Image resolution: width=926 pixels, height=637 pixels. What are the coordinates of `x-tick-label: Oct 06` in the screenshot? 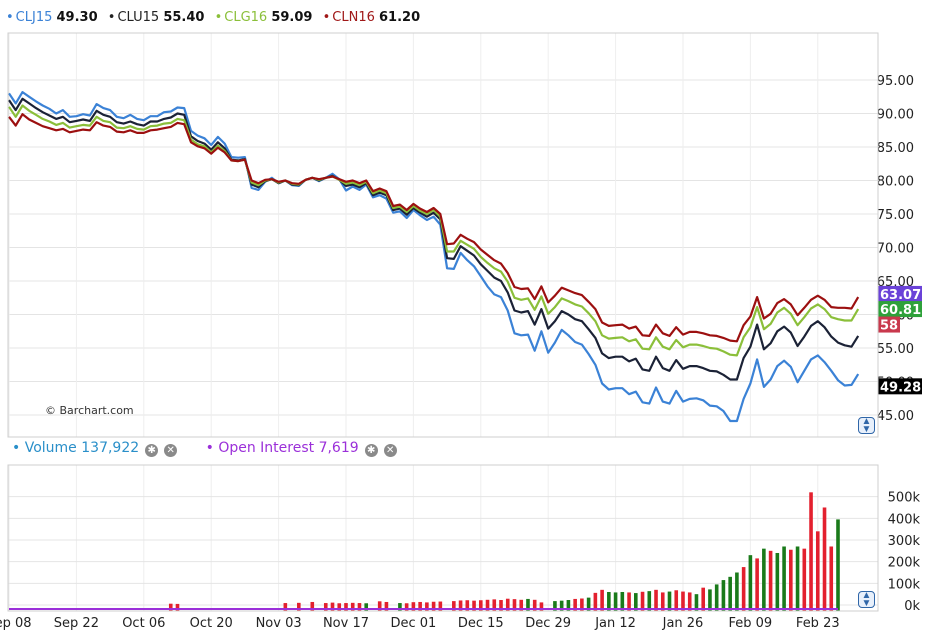 It's located at (143, 623).